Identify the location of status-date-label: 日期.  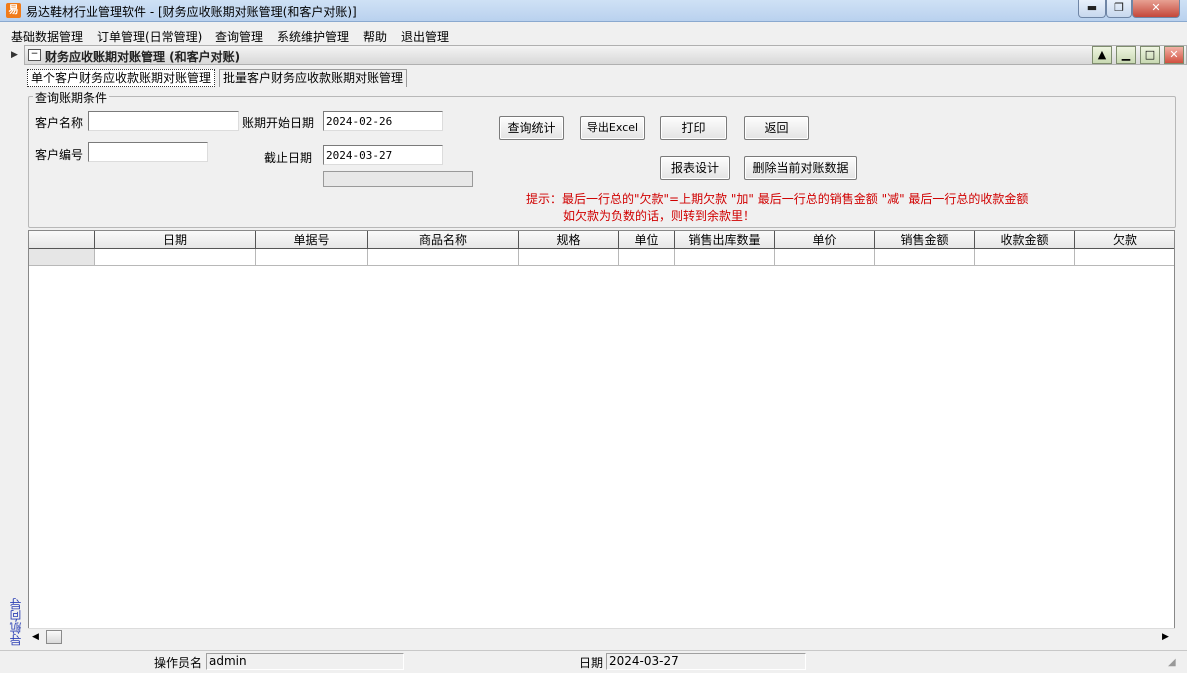
(591, 663).